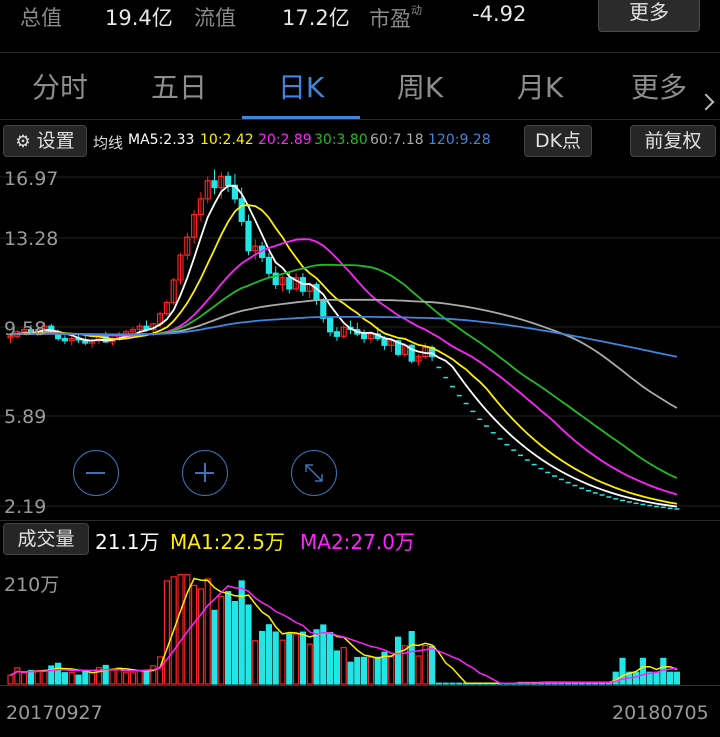  I want to click on float-value-label: 流值, so click(215, 18).